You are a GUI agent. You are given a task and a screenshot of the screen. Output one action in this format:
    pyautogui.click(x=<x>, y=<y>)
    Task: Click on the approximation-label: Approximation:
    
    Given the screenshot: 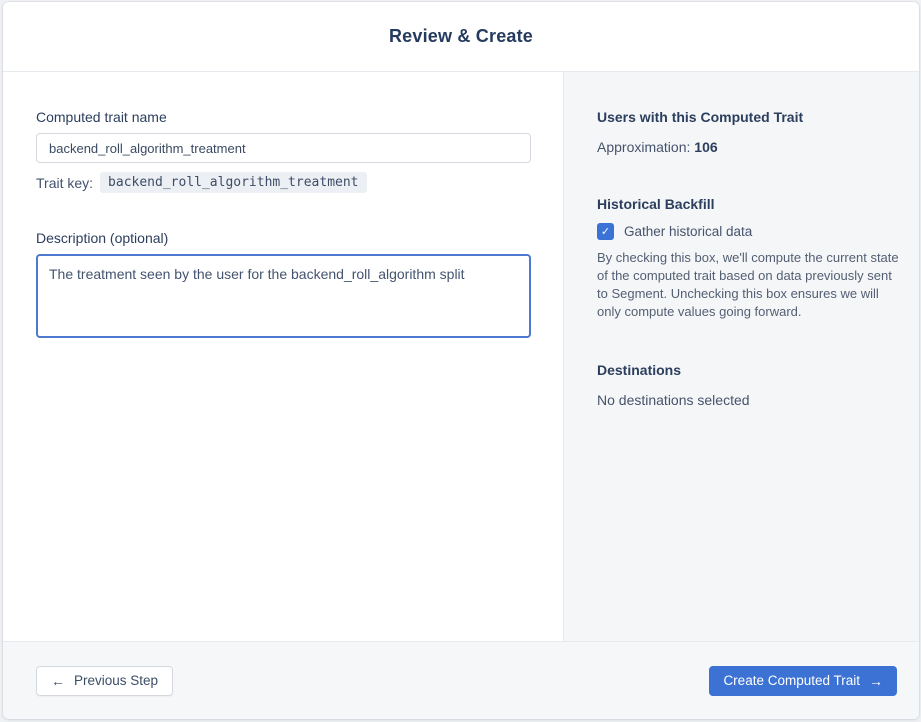 What is the action you would take?
    pyautogui.click(x=644, y=147)
    